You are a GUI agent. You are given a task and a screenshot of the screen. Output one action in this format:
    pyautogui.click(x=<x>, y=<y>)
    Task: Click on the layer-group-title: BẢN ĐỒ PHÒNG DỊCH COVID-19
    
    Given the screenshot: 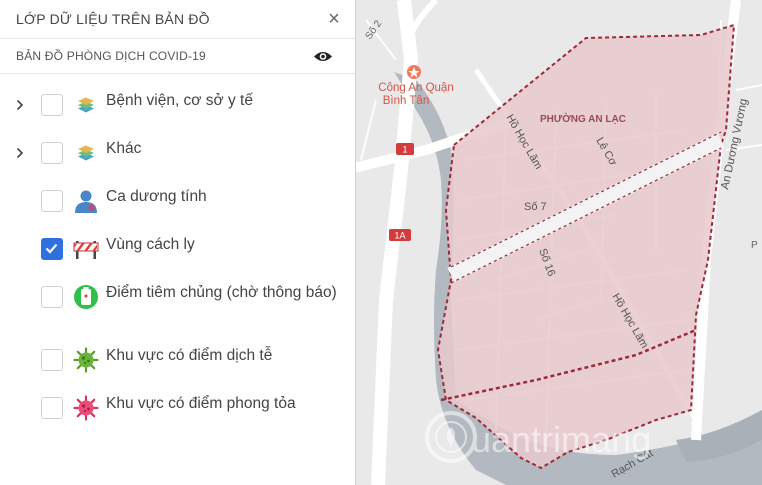 What is the action you would take?
    pyautogui.click(x=111, y=56)
    